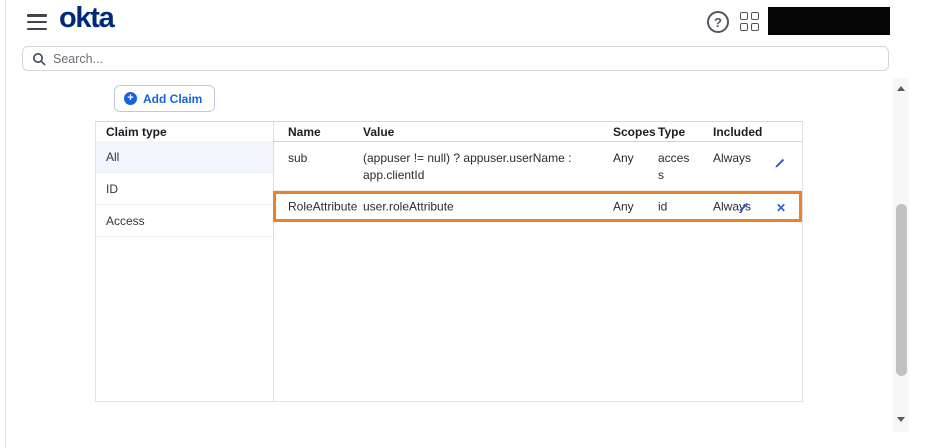  What do you see at coordinates (634, 131) in the screenshot?
I see `column-header-scopes: Scopes` at bounding box center [634, 131].